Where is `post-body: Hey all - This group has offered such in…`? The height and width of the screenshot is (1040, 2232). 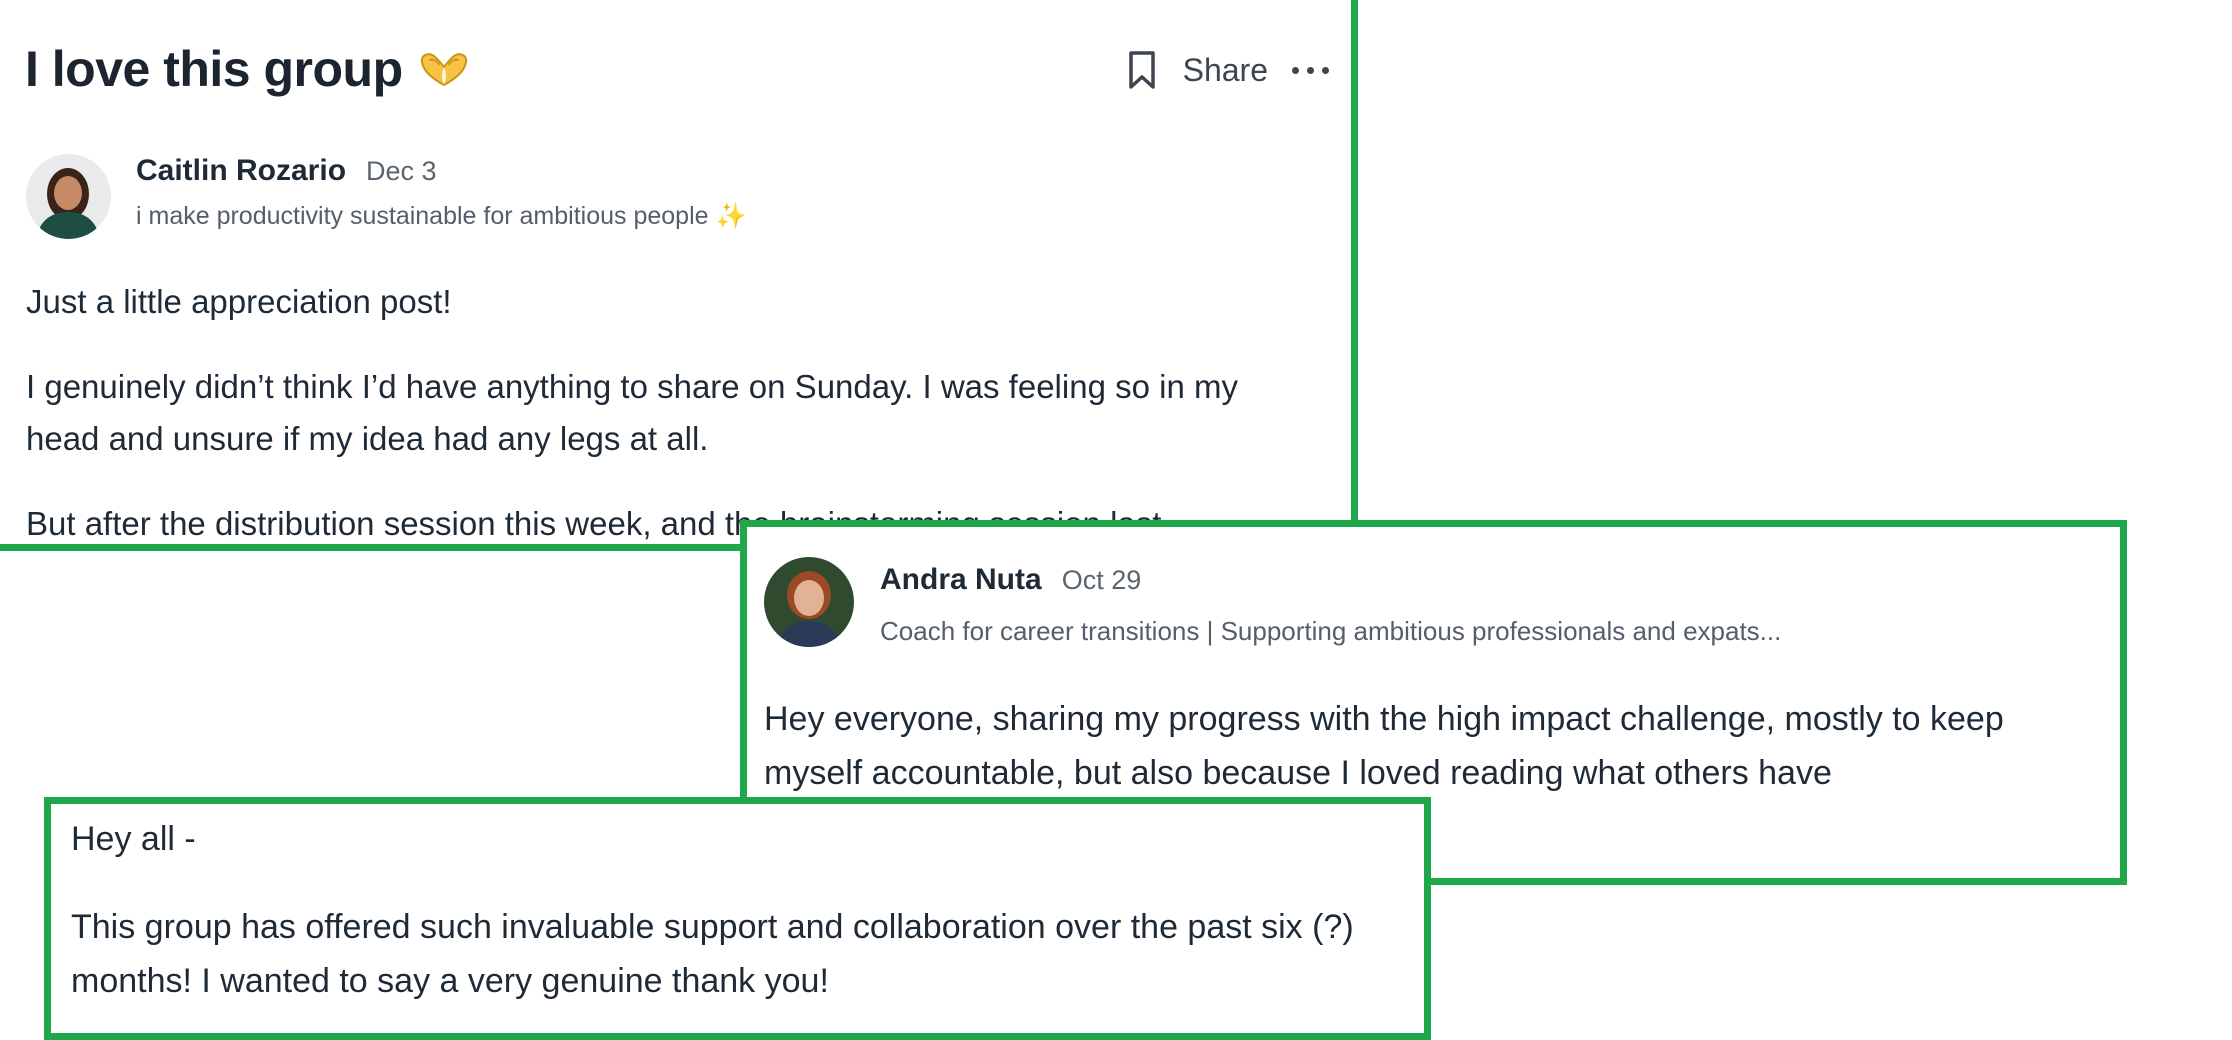
post-body: Hey all - This group has offered such in… is located at coordinates (741, 910).